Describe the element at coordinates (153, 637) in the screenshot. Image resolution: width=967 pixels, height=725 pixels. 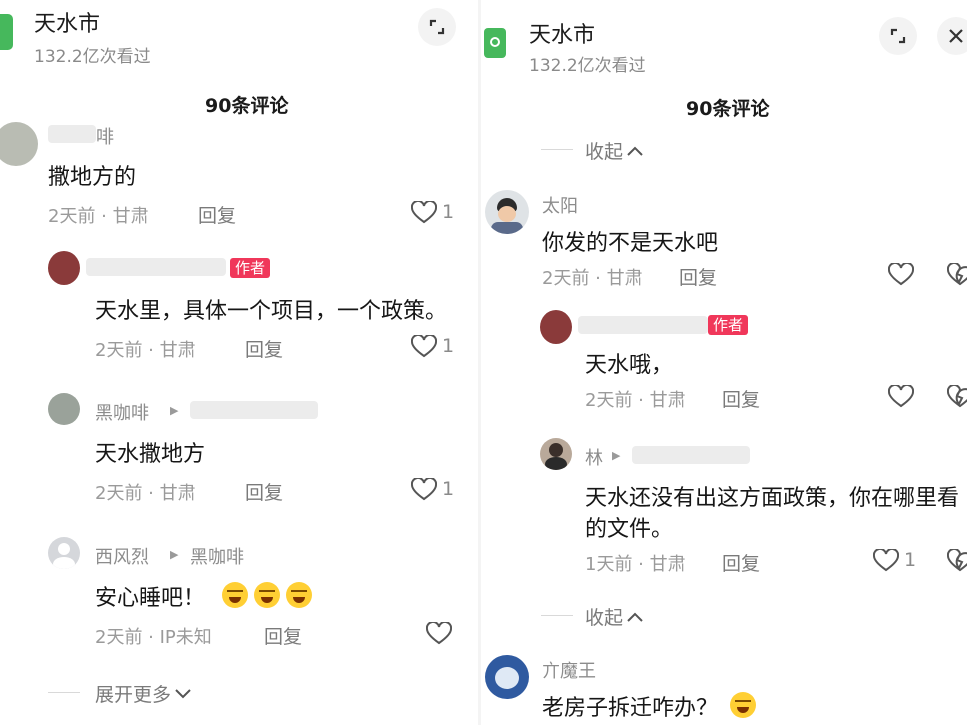
I see `comment-meta: 2天前 · IP未知` at that location.